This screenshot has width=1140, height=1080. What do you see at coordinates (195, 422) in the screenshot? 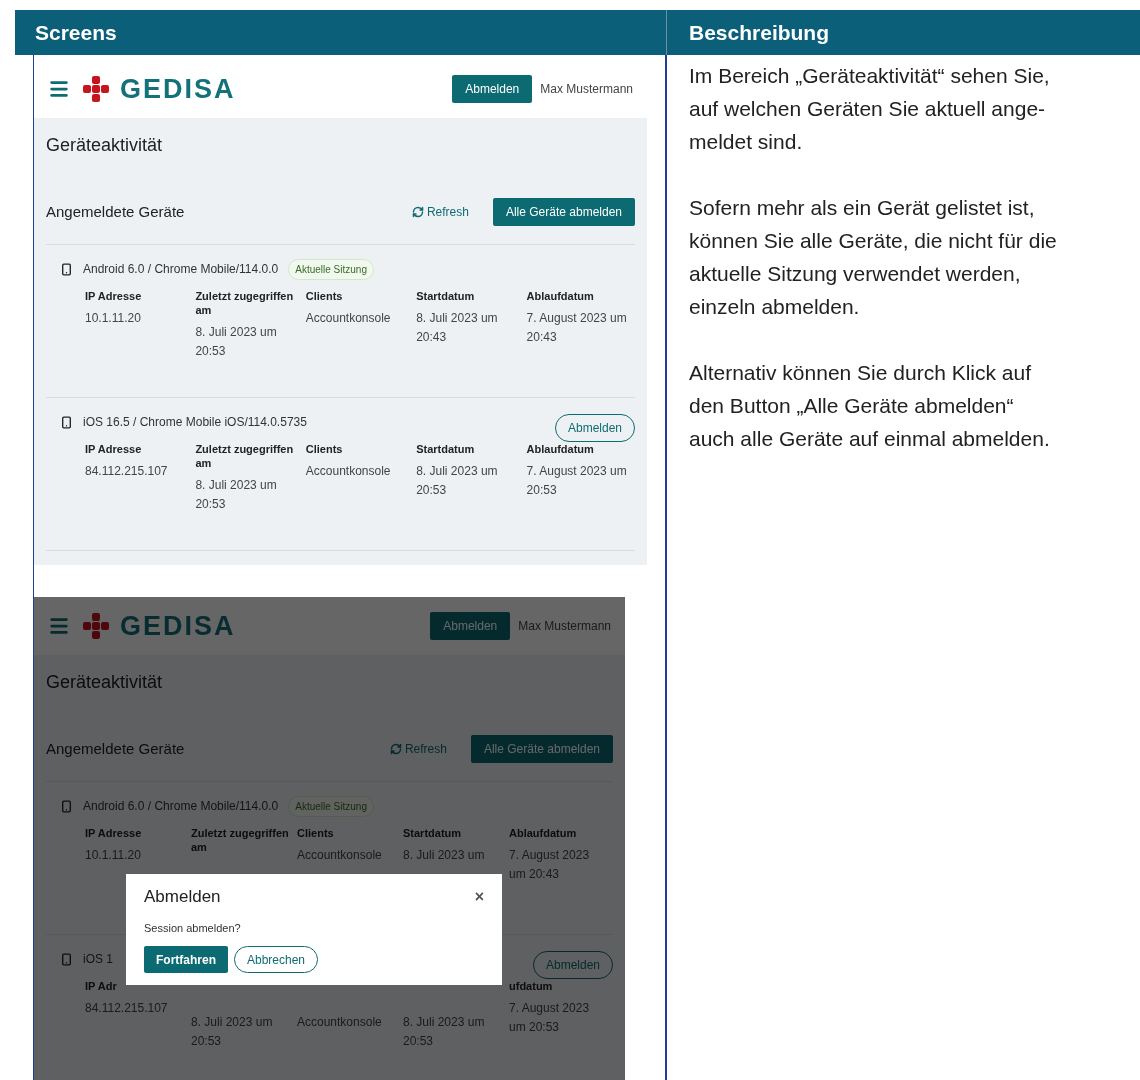
I see `device-name: iOS 16.5 / Chrome Mobile iOS/114.0.5735` at bounding box center [195, 422].